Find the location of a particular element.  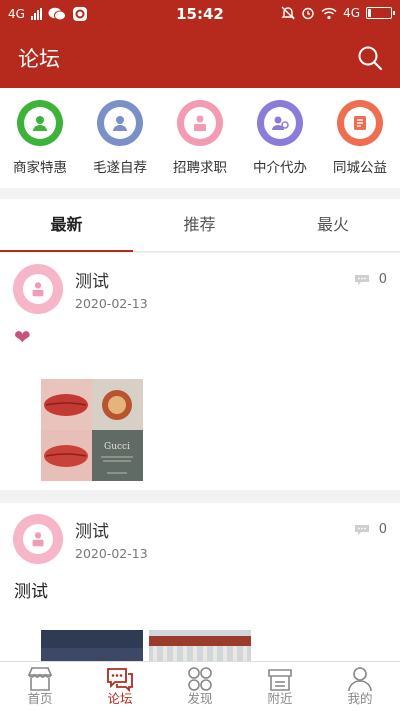

app-header: 论坛 is located at coordinates (200, 58).